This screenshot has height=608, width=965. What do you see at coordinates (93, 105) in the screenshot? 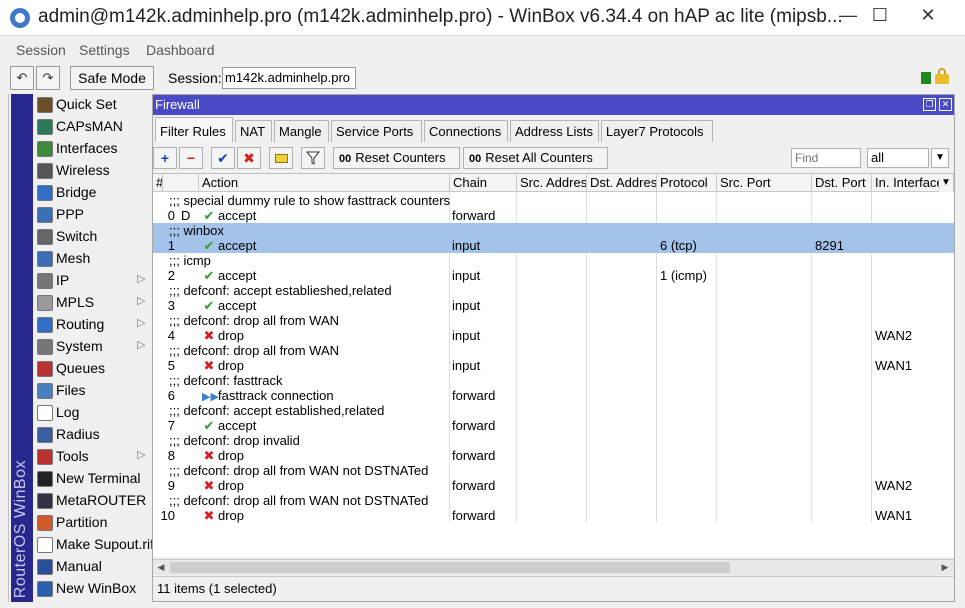
I see `sidebar-item-quick-set: Quick Set` at bounding box center [93, 105].